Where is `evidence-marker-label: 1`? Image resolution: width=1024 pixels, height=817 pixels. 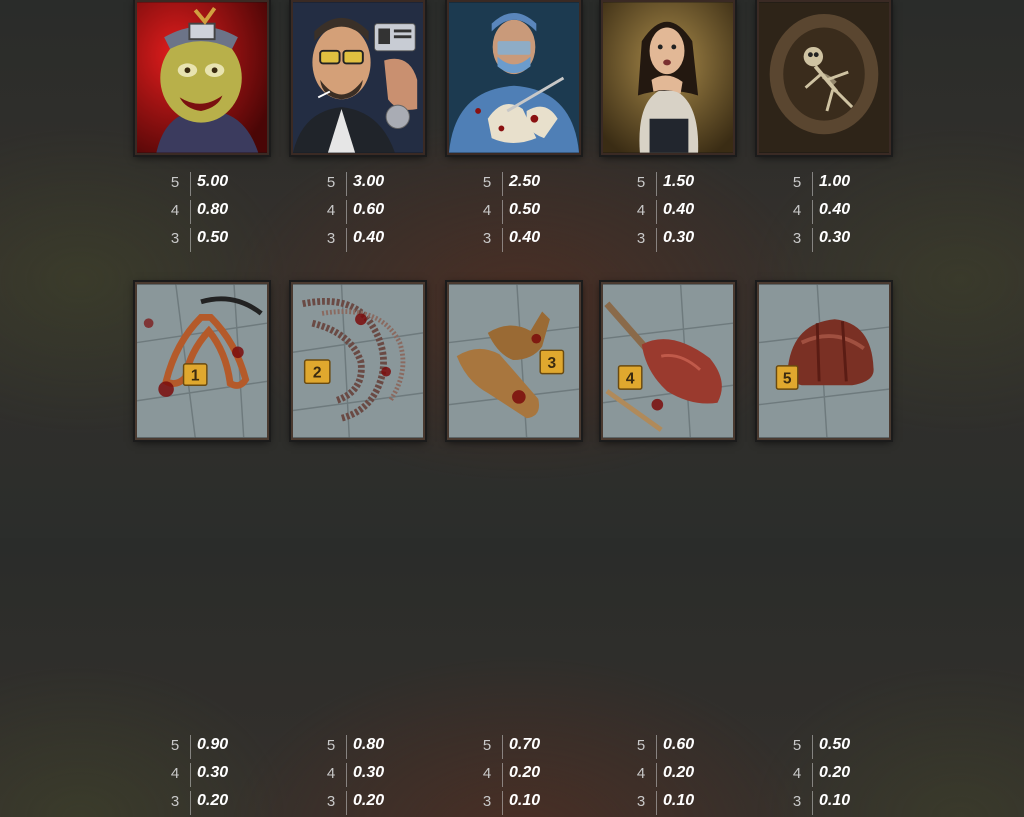
evidence-marker-label: 1 is located at coordinates (195, 375).